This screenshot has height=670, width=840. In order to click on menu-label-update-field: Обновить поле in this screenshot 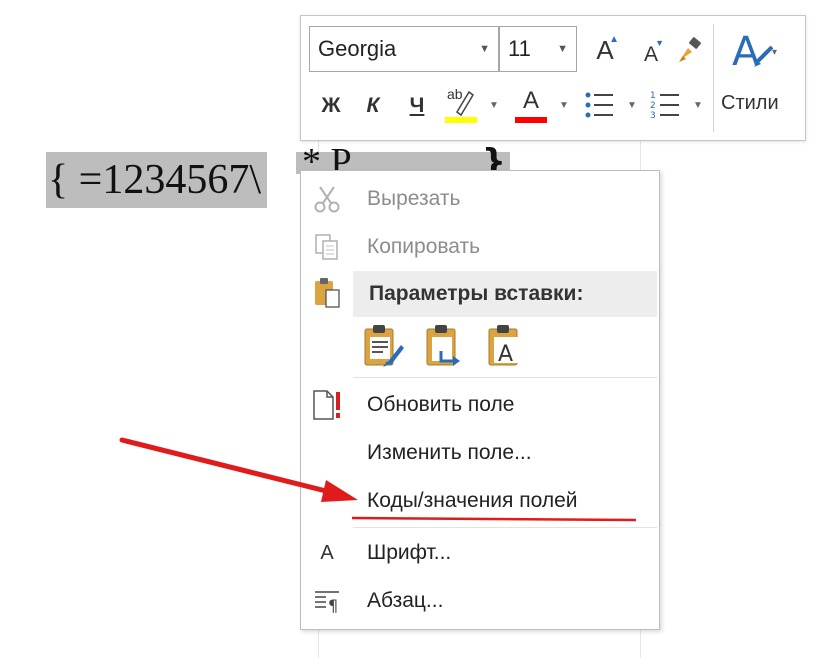, I will do `click(441, 404)`.